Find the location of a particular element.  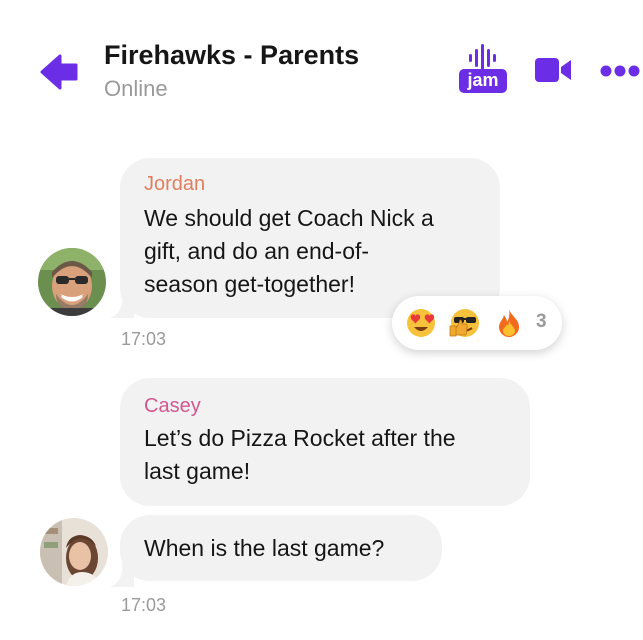

avatar-jordan-photo is located at coordinates (72, 282).